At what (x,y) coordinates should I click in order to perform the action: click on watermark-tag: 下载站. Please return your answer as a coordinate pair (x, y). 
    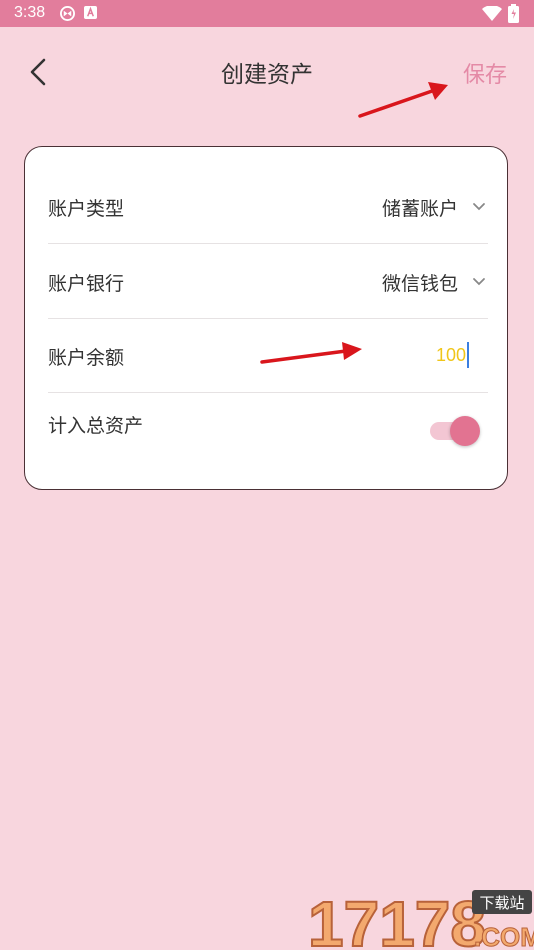
    Looking at the image, I should click on (501, 903).